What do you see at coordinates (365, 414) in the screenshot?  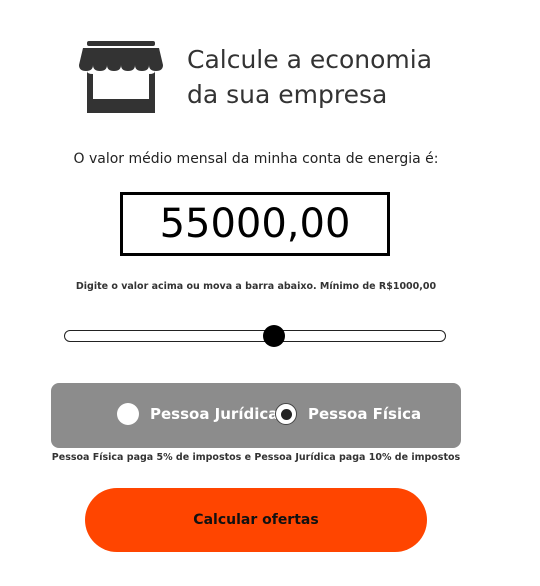 I see `radio-label-pessoa-fisica: Pessoa Física` at bounding box center [365, 414].